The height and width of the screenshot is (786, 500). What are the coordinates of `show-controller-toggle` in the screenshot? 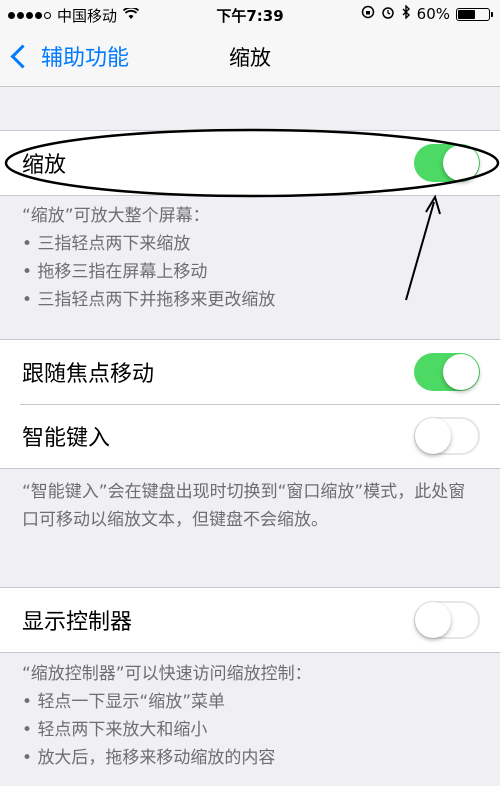 It's located at (447, 620).